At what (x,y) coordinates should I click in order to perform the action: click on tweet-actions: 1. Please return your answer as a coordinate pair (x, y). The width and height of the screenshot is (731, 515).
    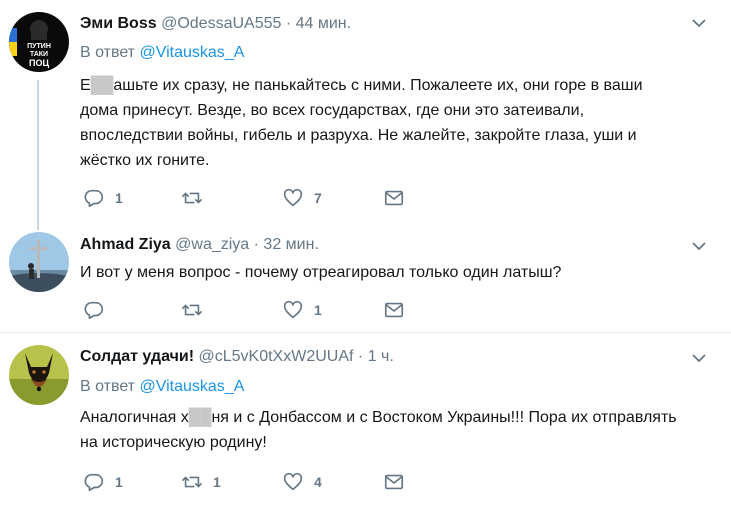
    Looking at the image, I should click on (250, 310).